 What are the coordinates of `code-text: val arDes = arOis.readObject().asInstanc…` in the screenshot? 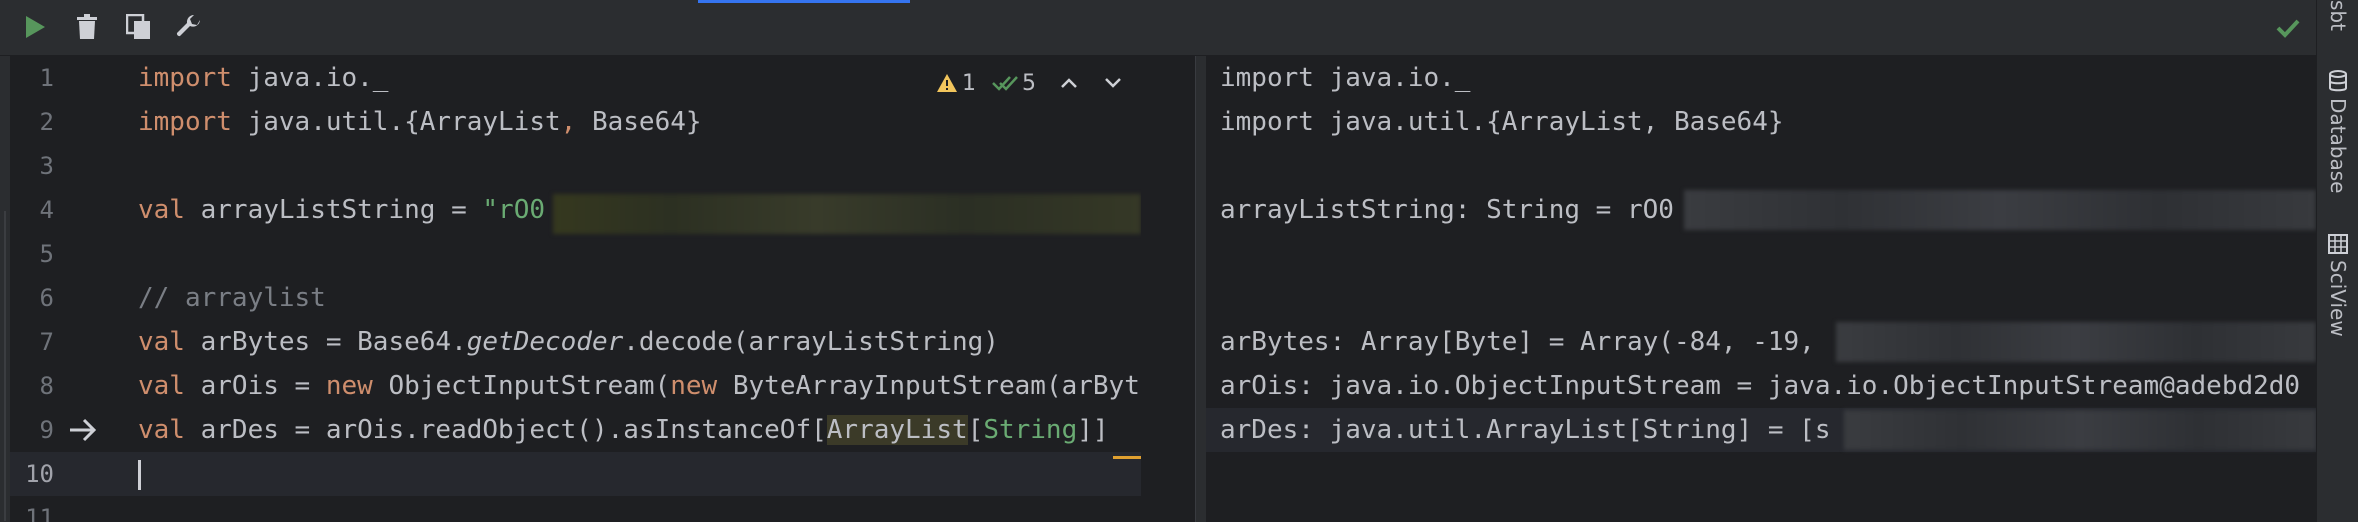 It's located at (623, 430).